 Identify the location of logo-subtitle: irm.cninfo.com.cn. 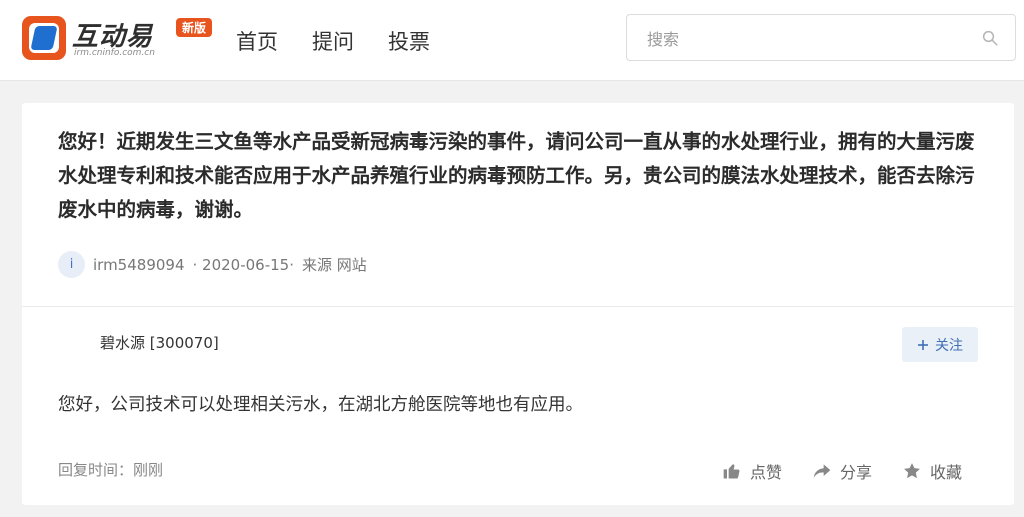
(114, 53).